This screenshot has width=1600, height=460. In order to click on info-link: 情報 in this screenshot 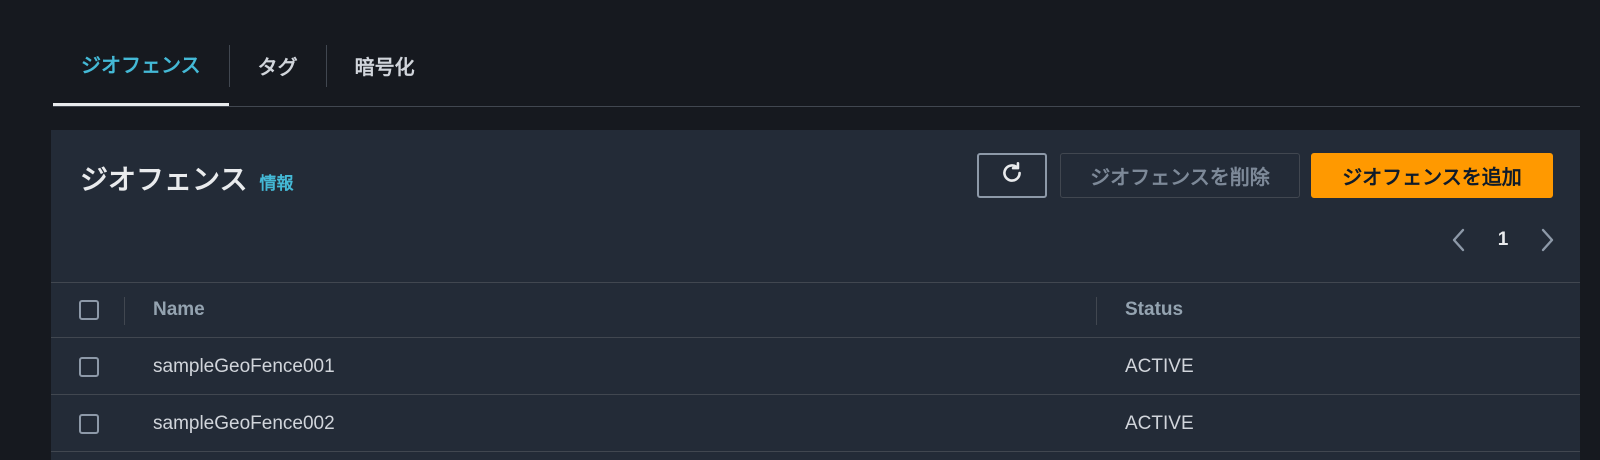, I will do `click(276, 181)`.